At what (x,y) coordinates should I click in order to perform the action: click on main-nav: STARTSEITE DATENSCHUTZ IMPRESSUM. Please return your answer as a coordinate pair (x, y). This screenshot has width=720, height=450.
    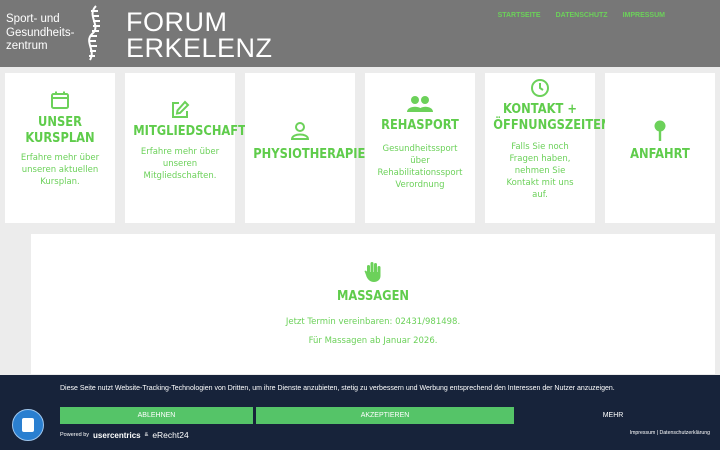
    Looking at the image, I should click on (581, 15).